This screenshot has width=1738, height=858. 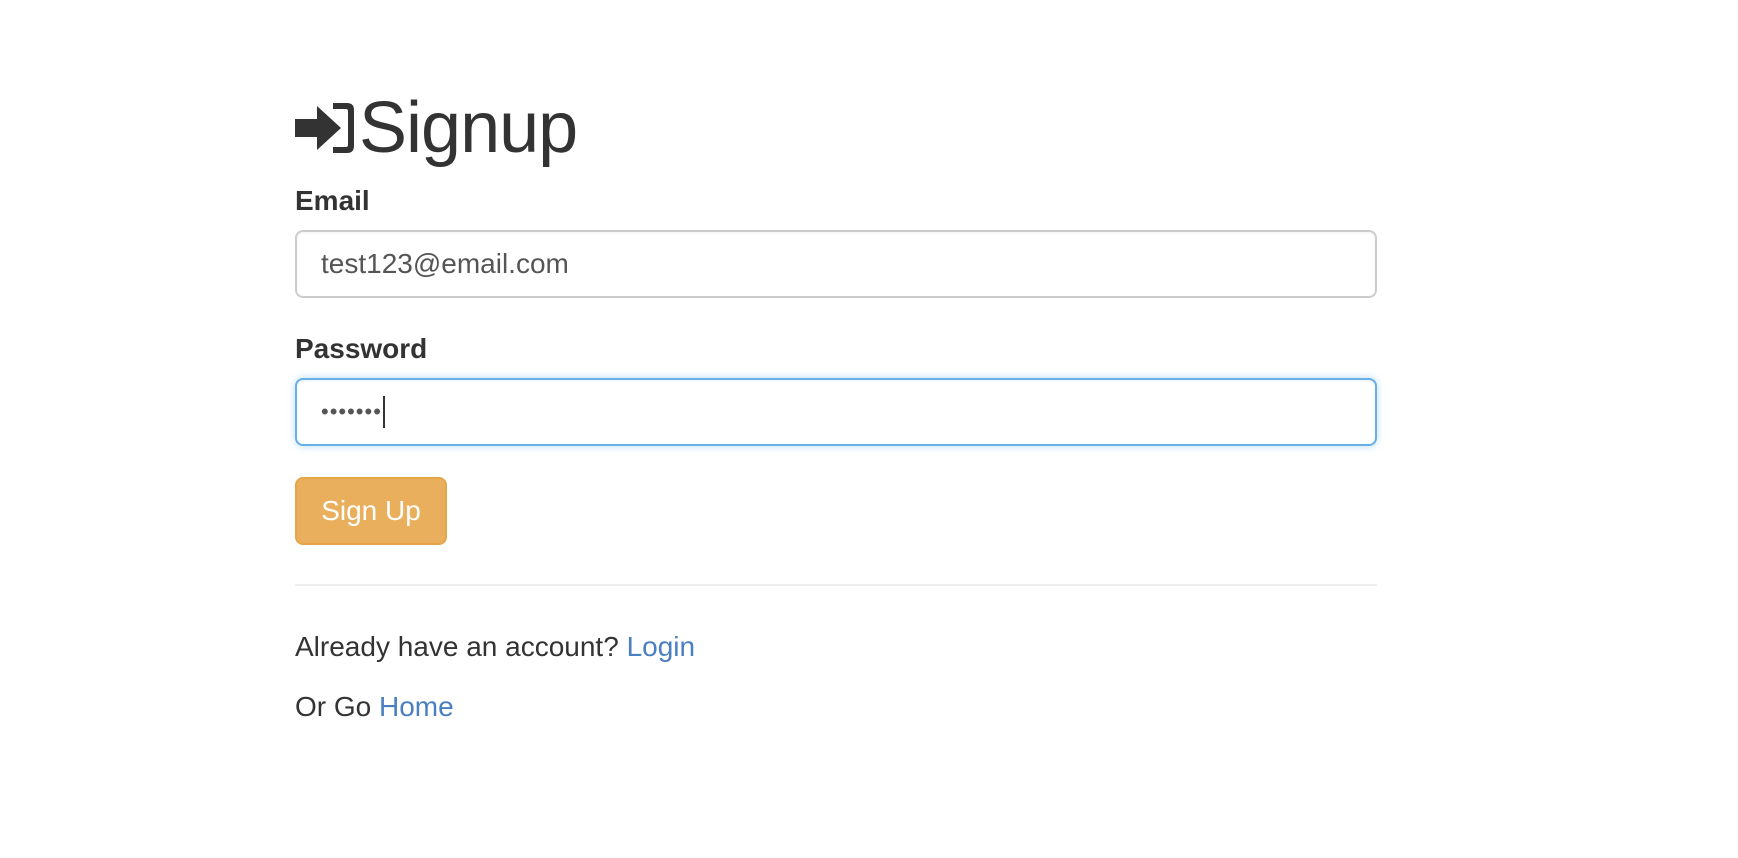 I want to click on page-title-text: Signup, so click(x=468, y=128).